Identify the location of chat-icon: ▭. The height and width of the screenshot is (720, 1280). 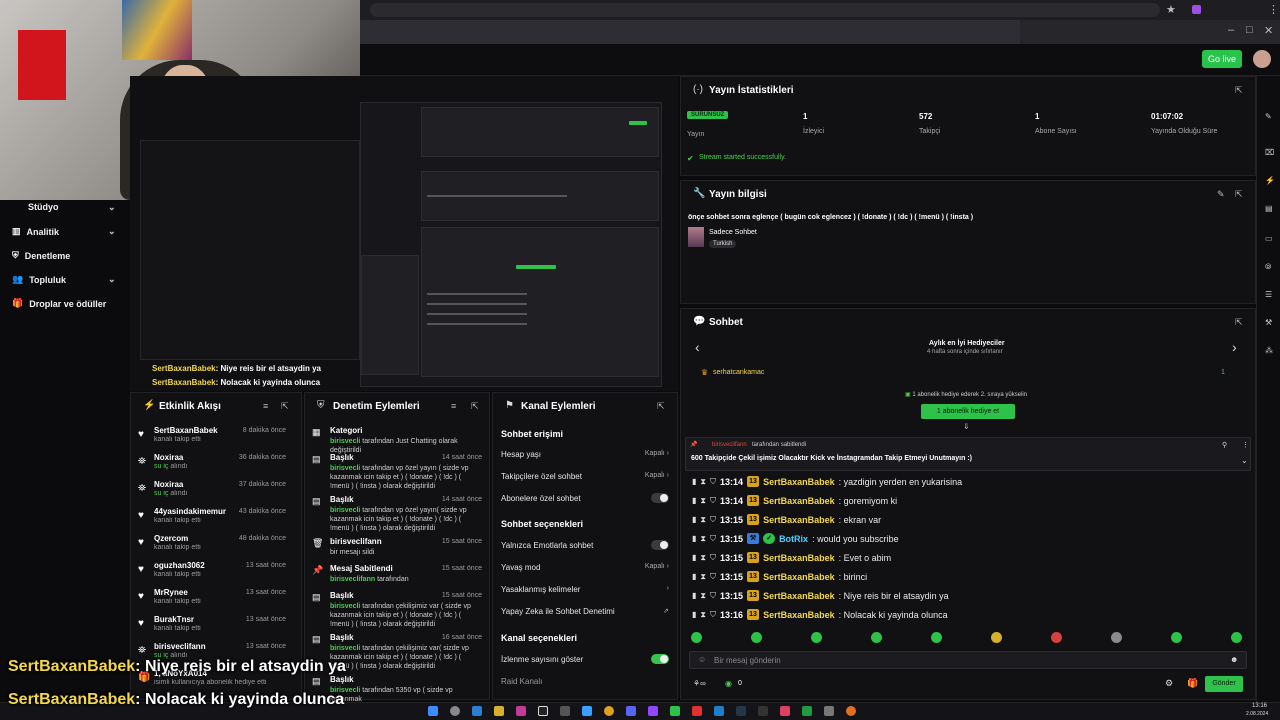
(1269, 238).